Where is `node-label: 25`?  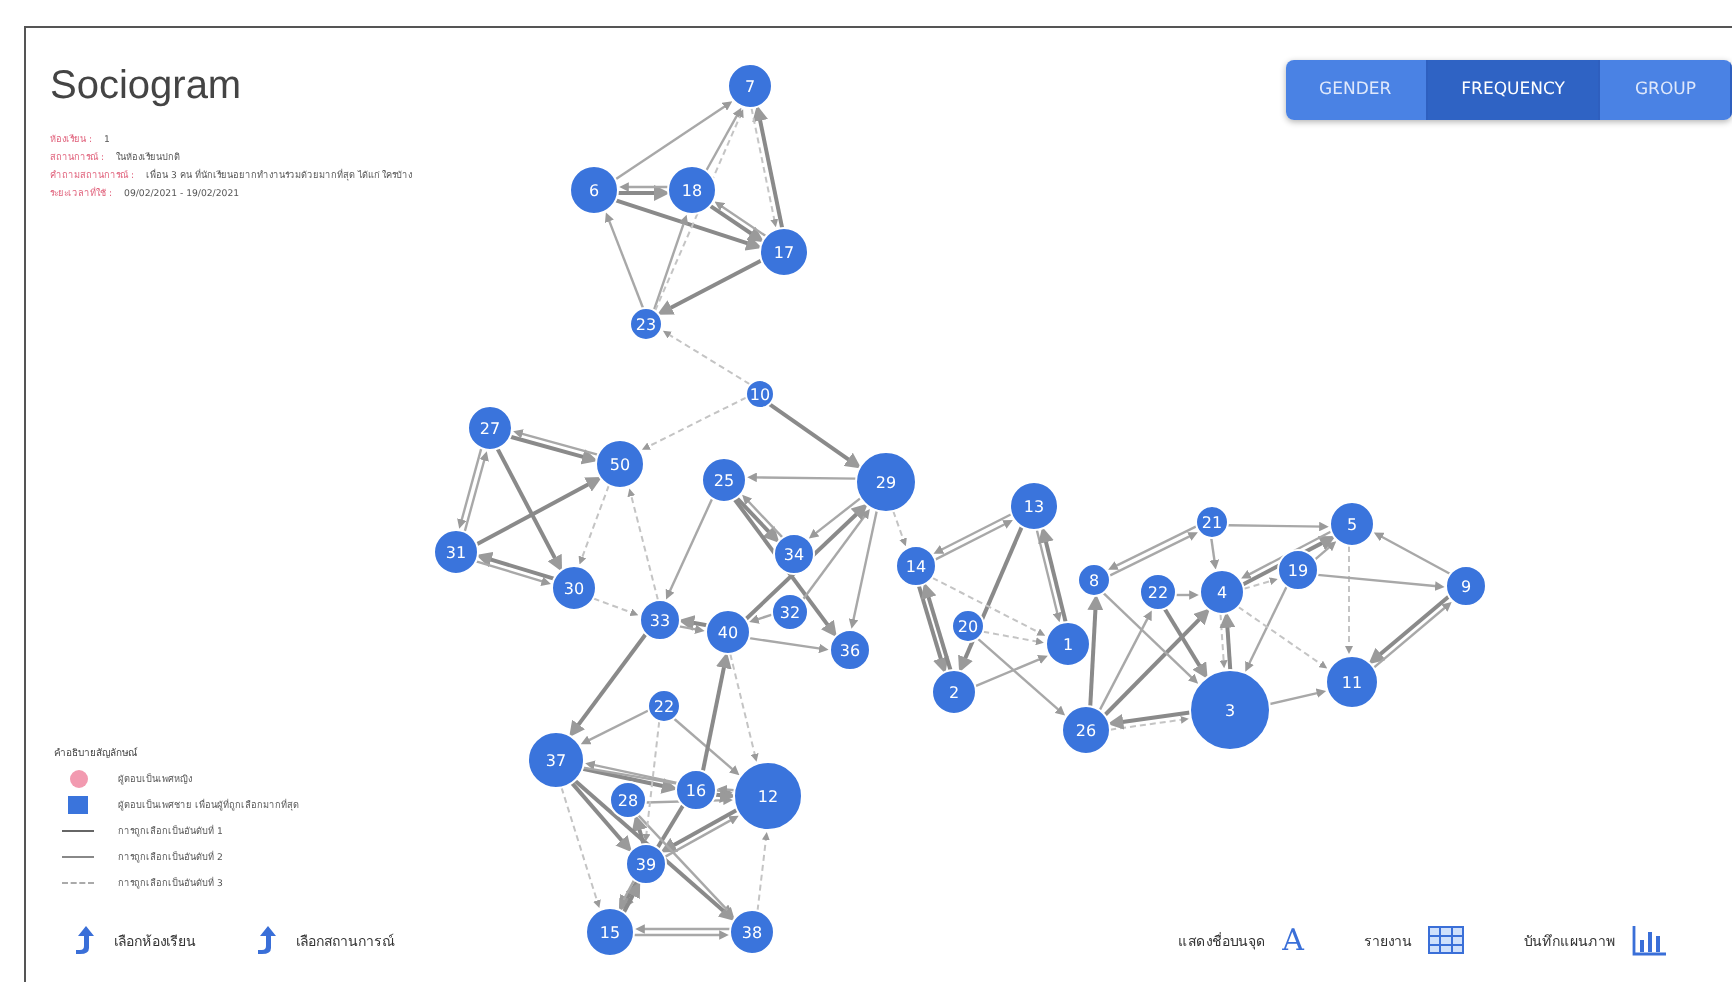 node-label: 25 is located at coordinates (723, 480).